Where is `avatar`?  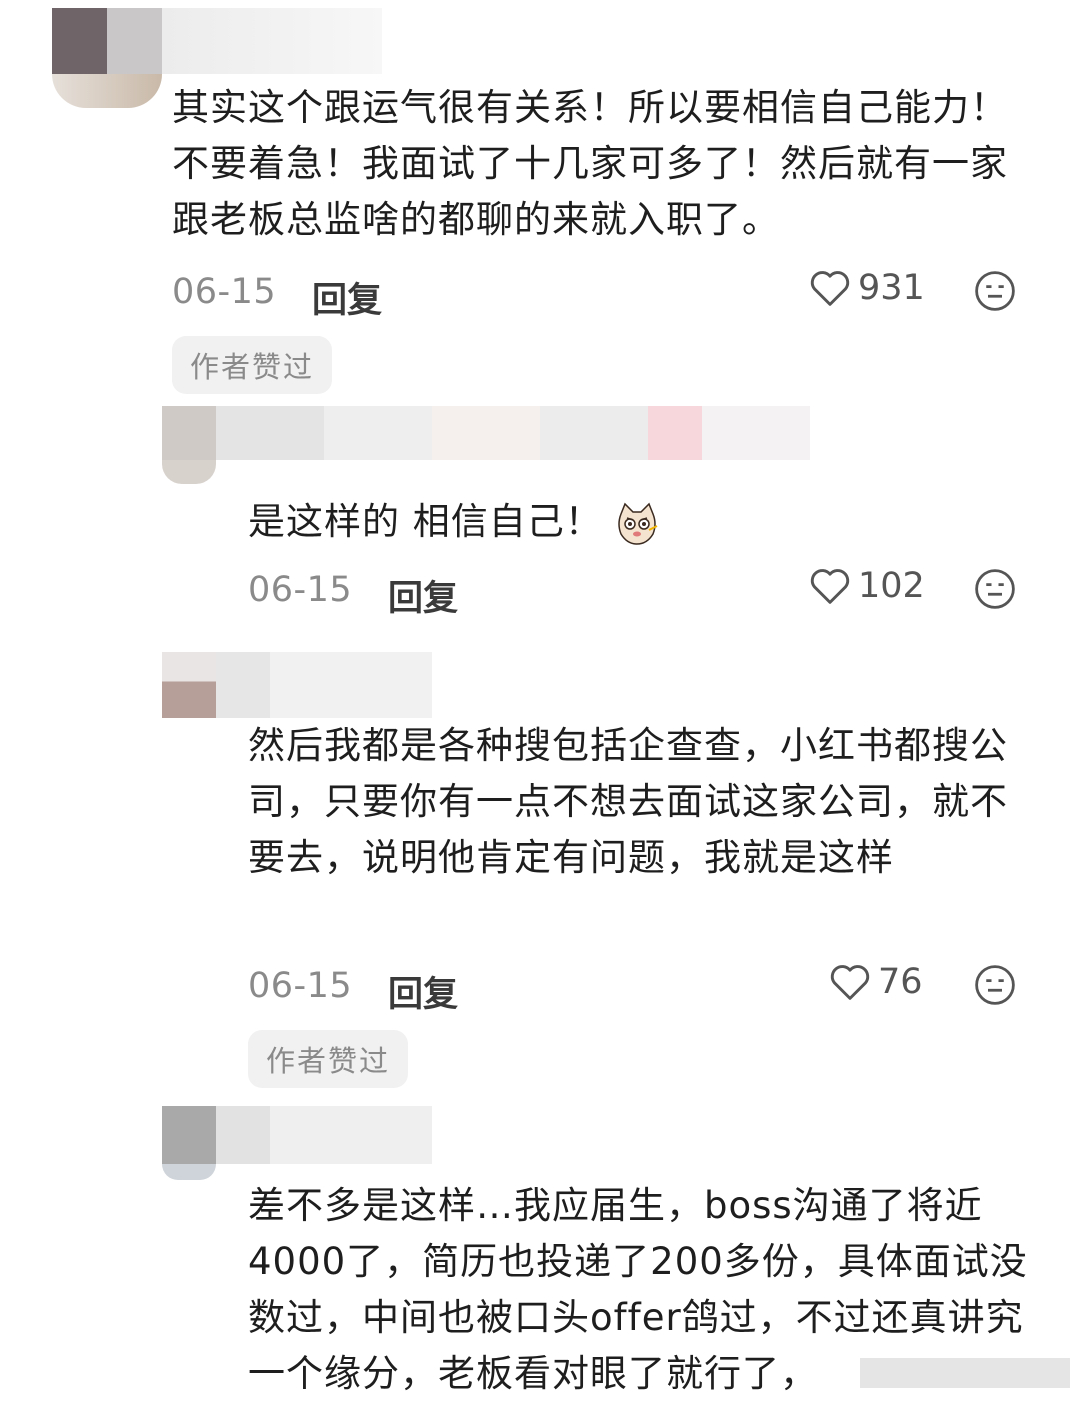
avatar is located at coordinates (107, 91).